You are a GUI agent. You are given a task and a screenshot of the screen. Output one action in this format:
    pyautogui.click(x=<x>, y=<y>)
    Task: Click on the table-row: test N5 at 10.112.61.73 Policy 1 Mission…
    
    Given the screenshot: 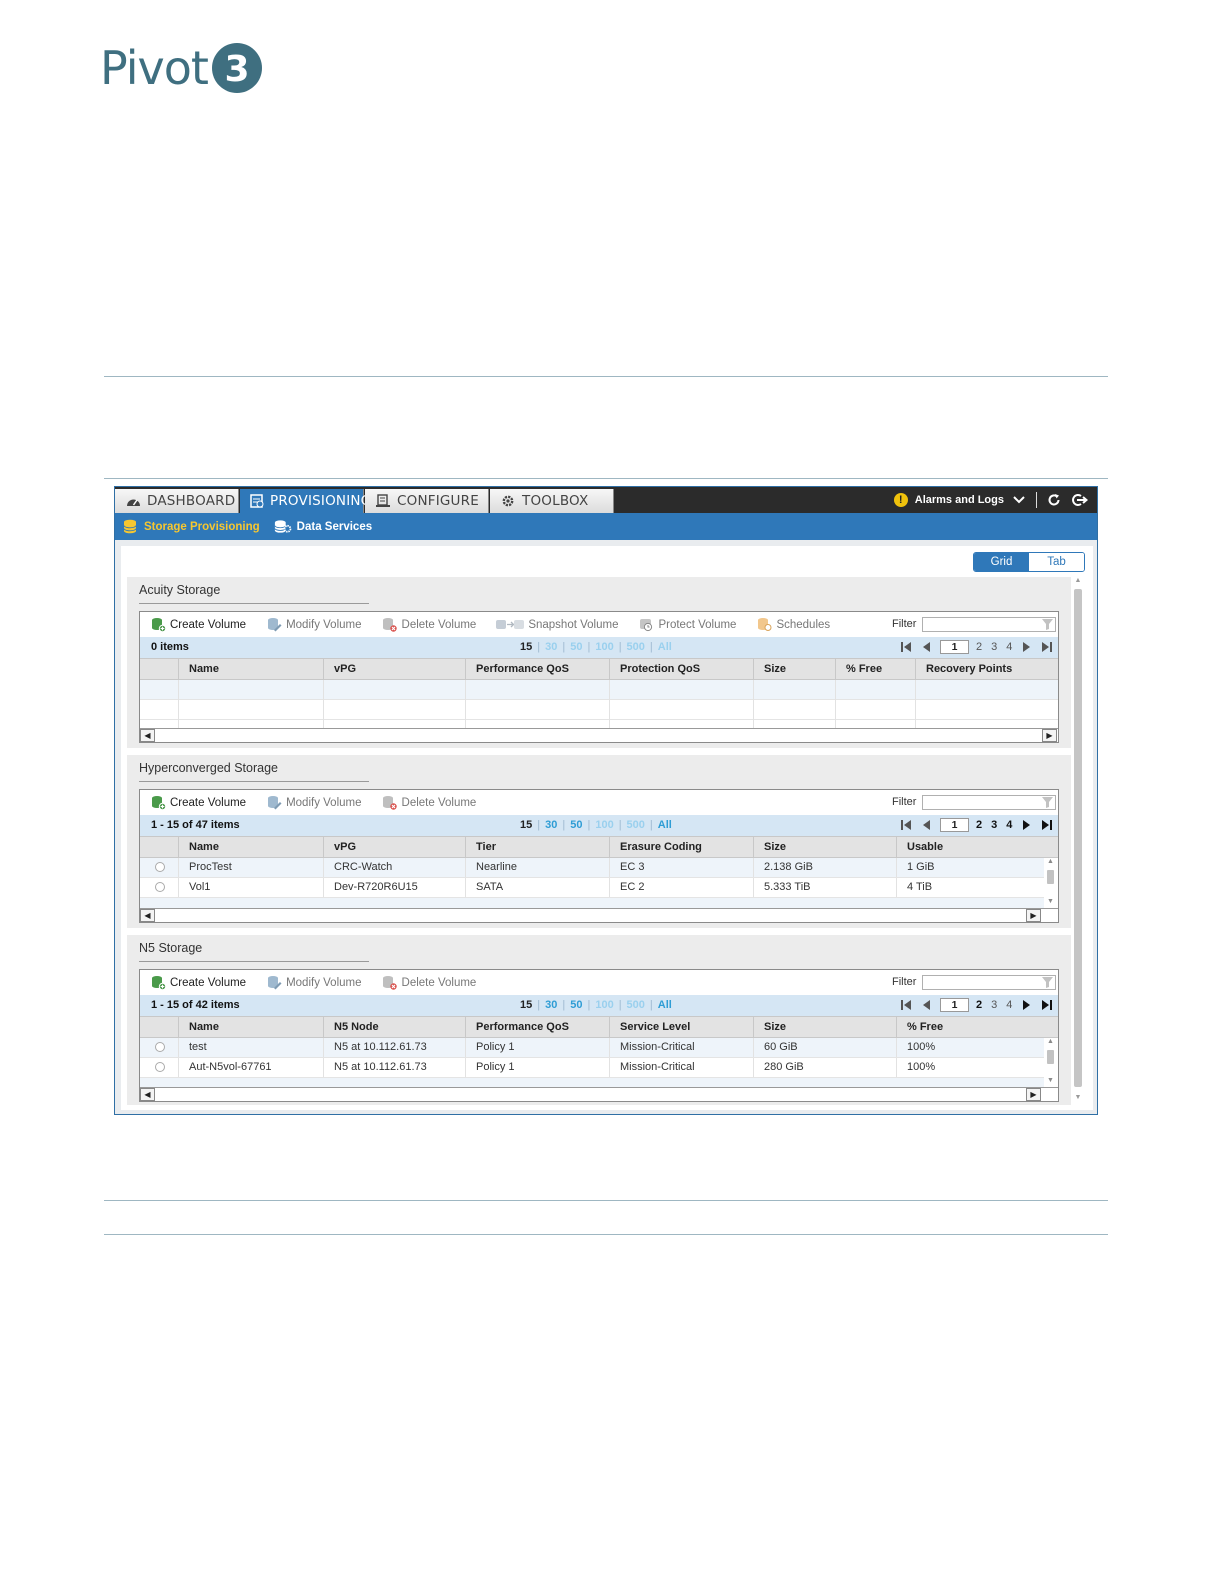 What is the action you would take?
    pyautogui.click(x=592, y=1048)
    